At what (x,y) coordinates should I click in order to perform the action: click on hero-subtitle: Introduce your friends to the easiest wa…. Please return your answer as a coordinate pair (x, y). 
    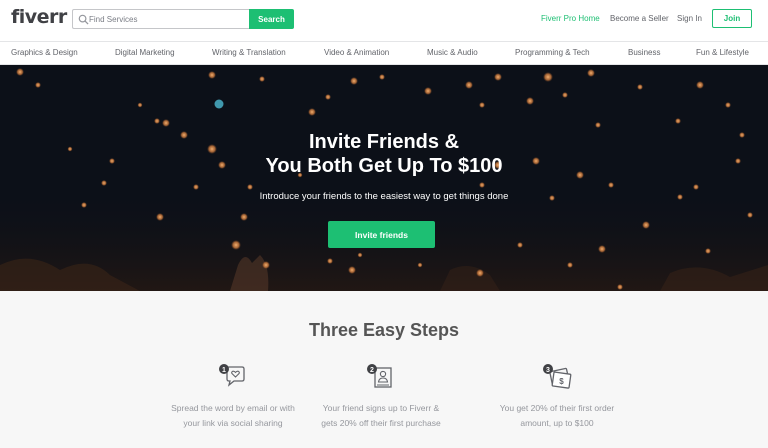
    Looking at the image, I should click on (384, 196).